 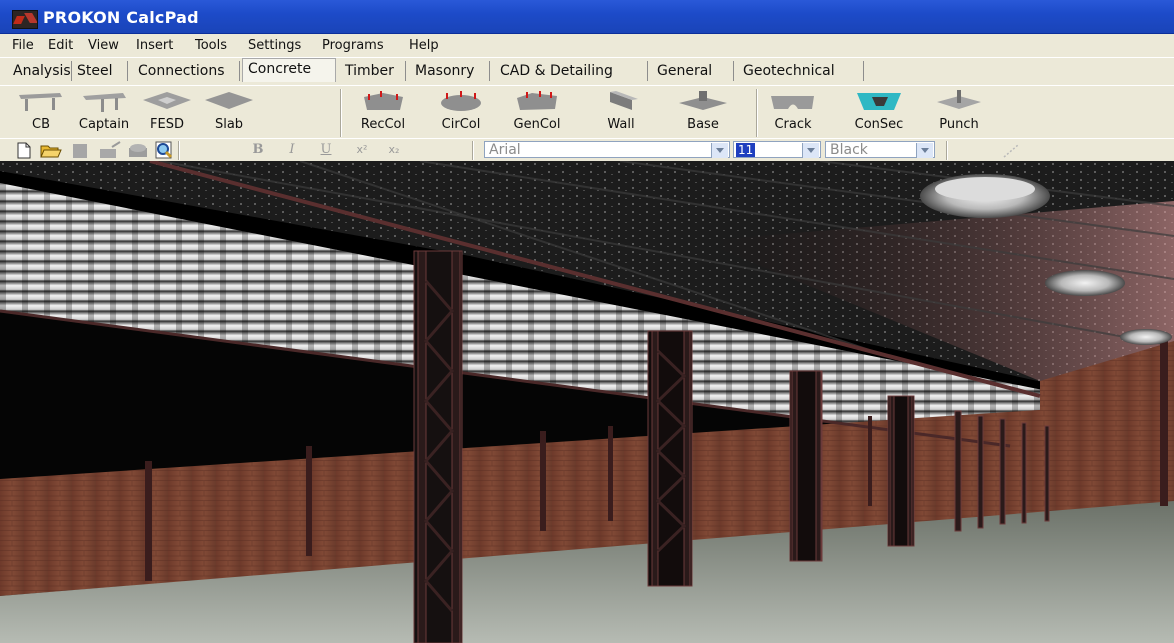 What do you see at coordinates (793, 112) in the screenshot?
I see `crack-button: Crack` at bounding box center [793, 112].